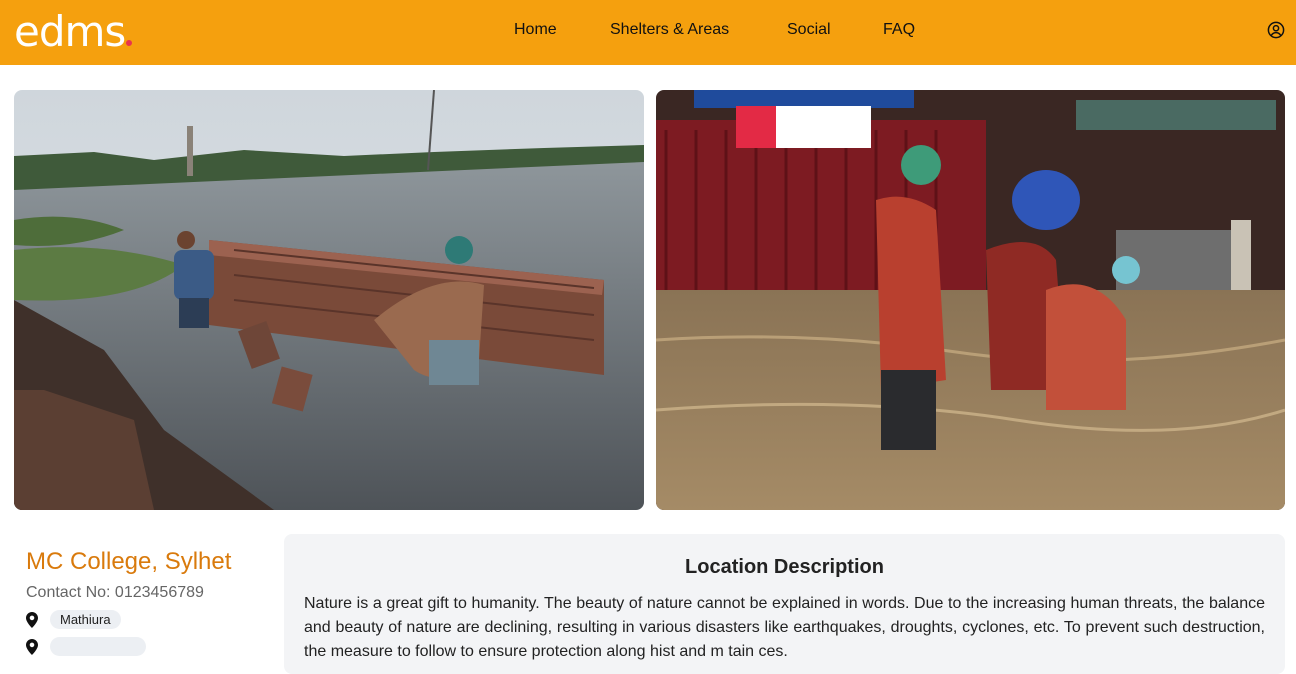 The height and width of the screenshot is (674, 1296). Describe the element at coordinates (85, 619) in the screenshot. I see `area-chip: Mathiura` at that location.